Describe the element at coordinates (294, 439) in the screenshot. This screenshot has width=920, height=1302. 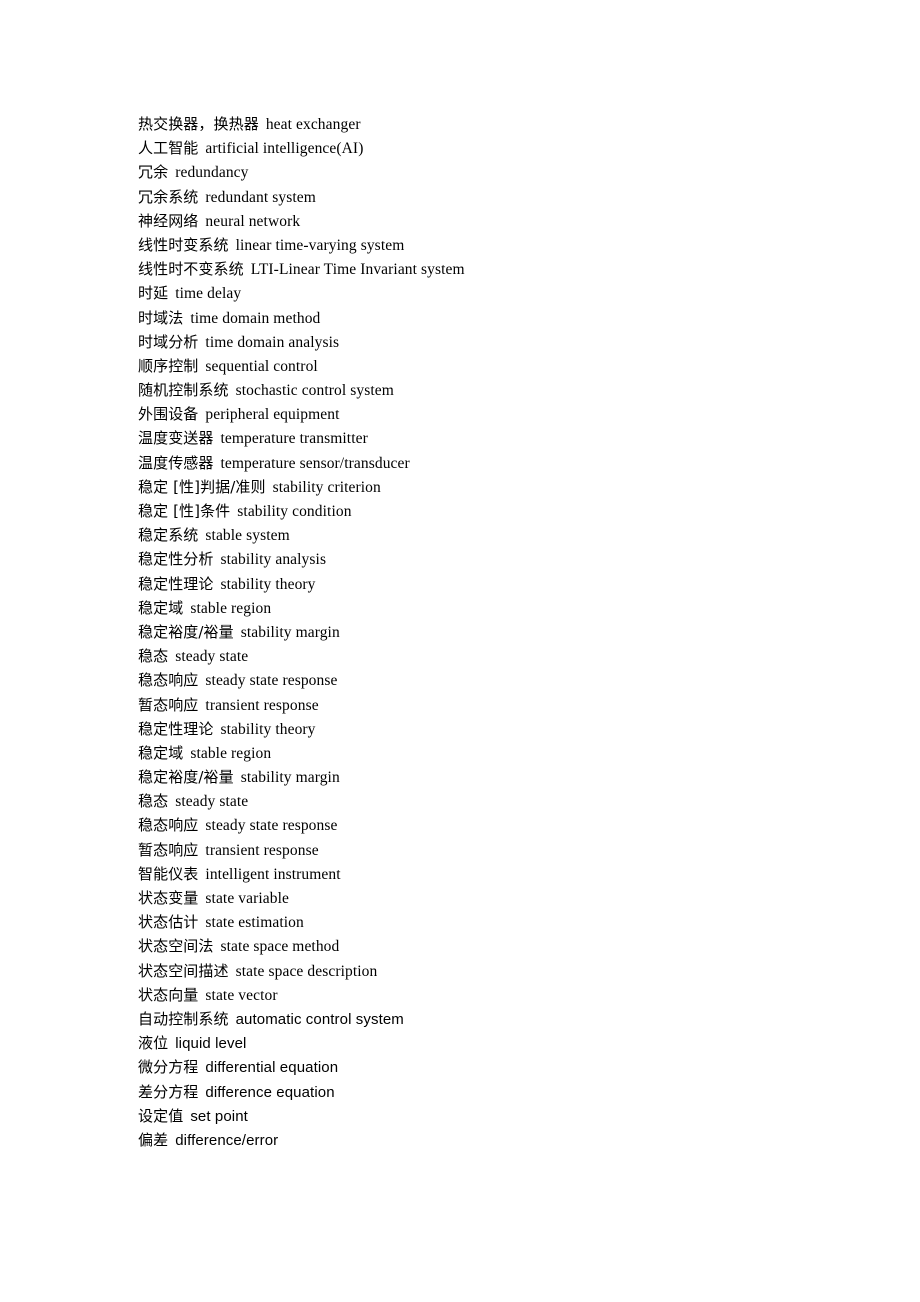
I see `glossary-gloss: temperature transmitter` at that location.